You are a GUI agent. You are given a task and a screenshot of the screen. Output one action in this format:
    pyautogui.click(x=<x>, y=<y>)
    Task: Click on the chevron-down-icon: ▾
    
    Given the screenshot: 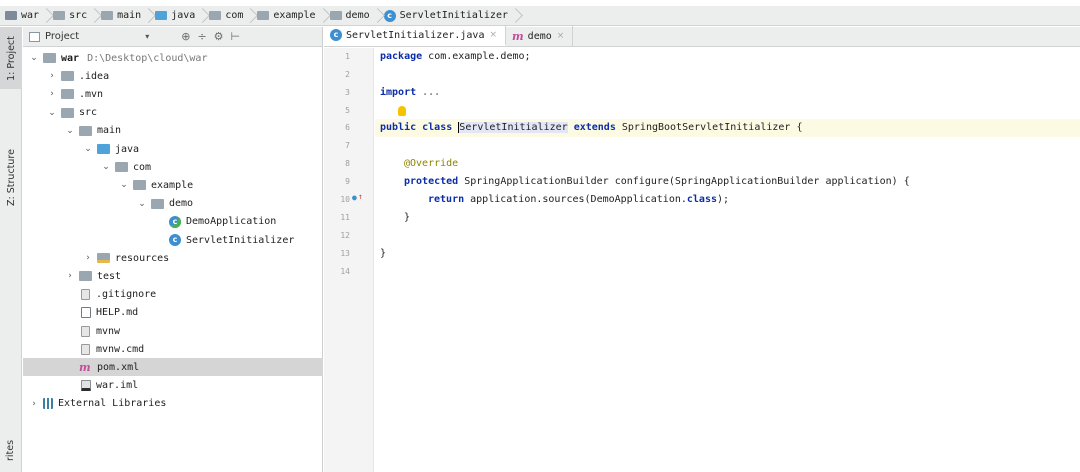 What is the action you would take?
    pyautogui.click(x=147, y=36)
    